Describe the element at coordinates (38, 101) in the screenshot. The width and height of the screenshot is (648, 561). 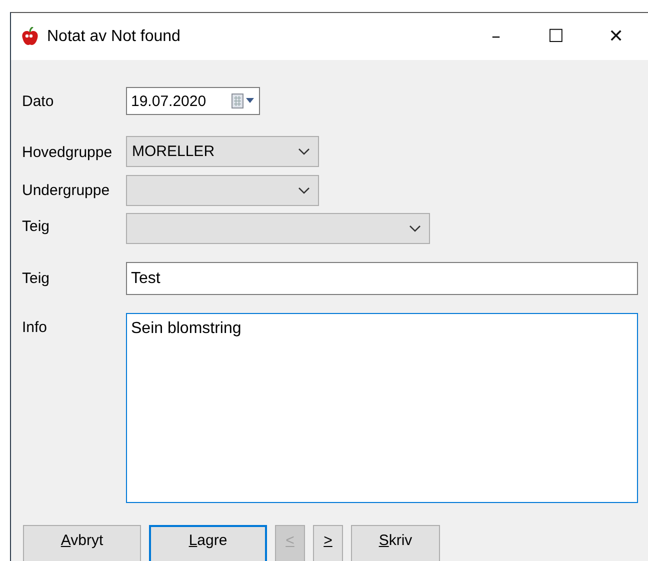
I see `field-label: Dato` at that location.